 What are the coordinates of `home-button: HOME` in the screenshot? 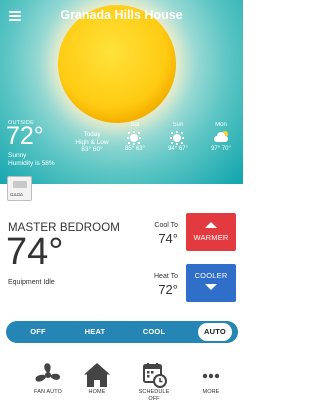 It's located at (97, 379).